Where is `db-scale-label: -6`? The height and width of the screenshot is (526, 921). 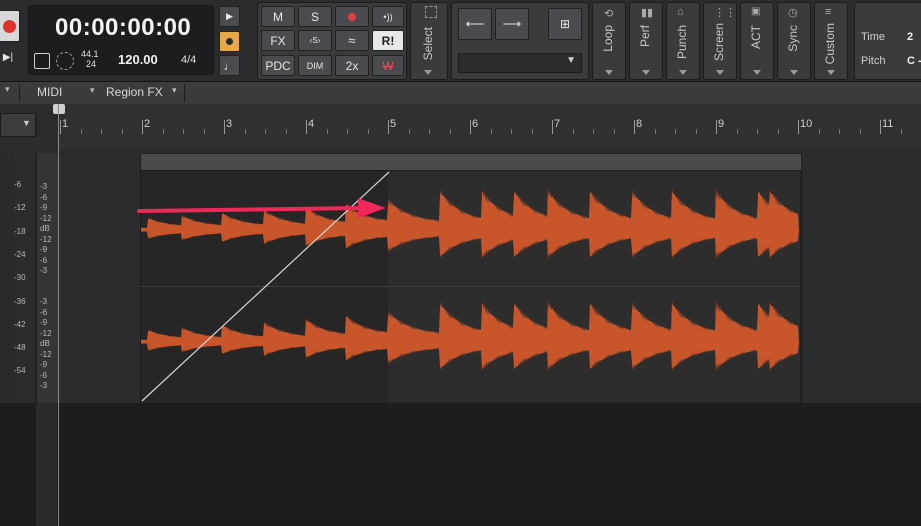
db-scale-label: -6 is located at coordinates (18, 184).